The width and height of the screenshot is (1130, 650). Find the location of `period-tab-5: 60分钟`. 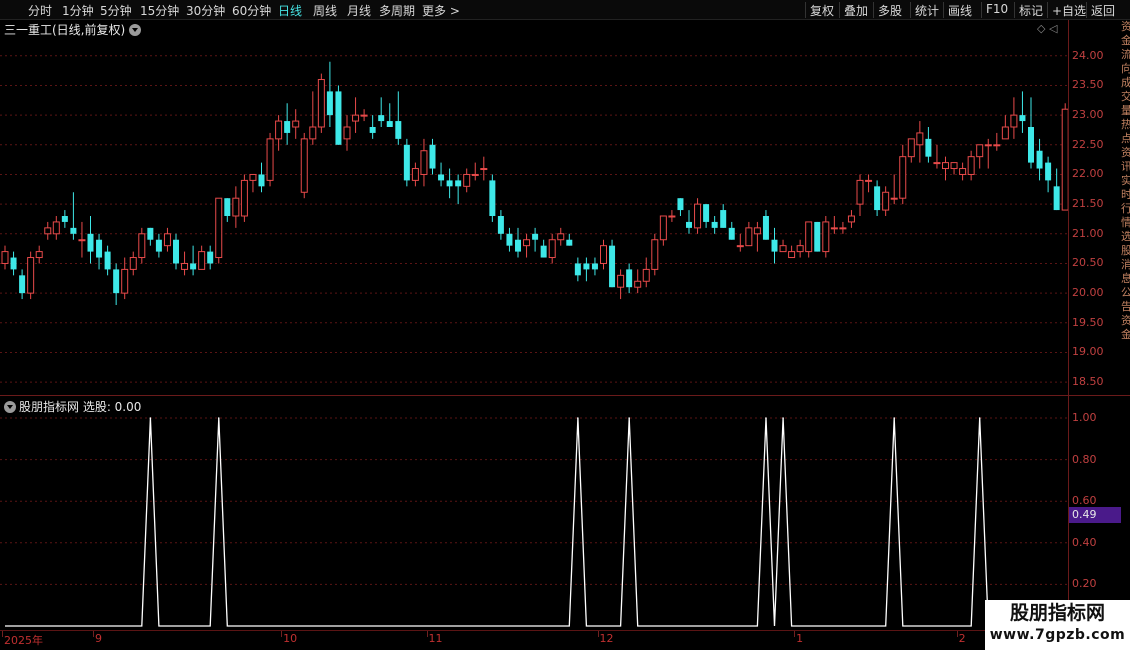

period-tab-5: 60分钟 is located at coordinates (251, 10).